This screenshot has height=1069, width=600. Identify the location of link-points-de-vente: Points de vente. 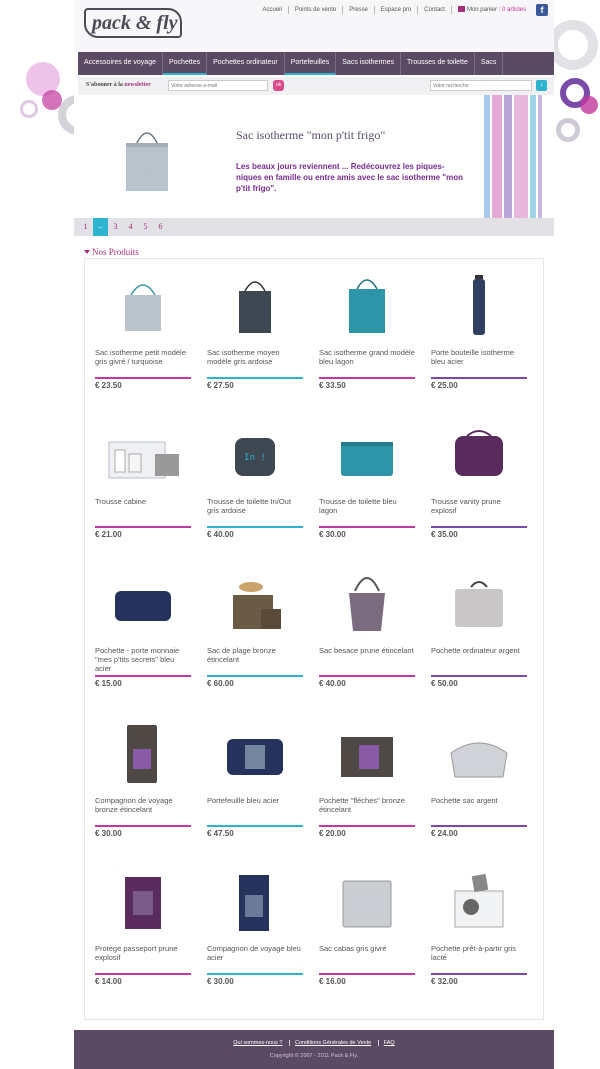
(314, 10).